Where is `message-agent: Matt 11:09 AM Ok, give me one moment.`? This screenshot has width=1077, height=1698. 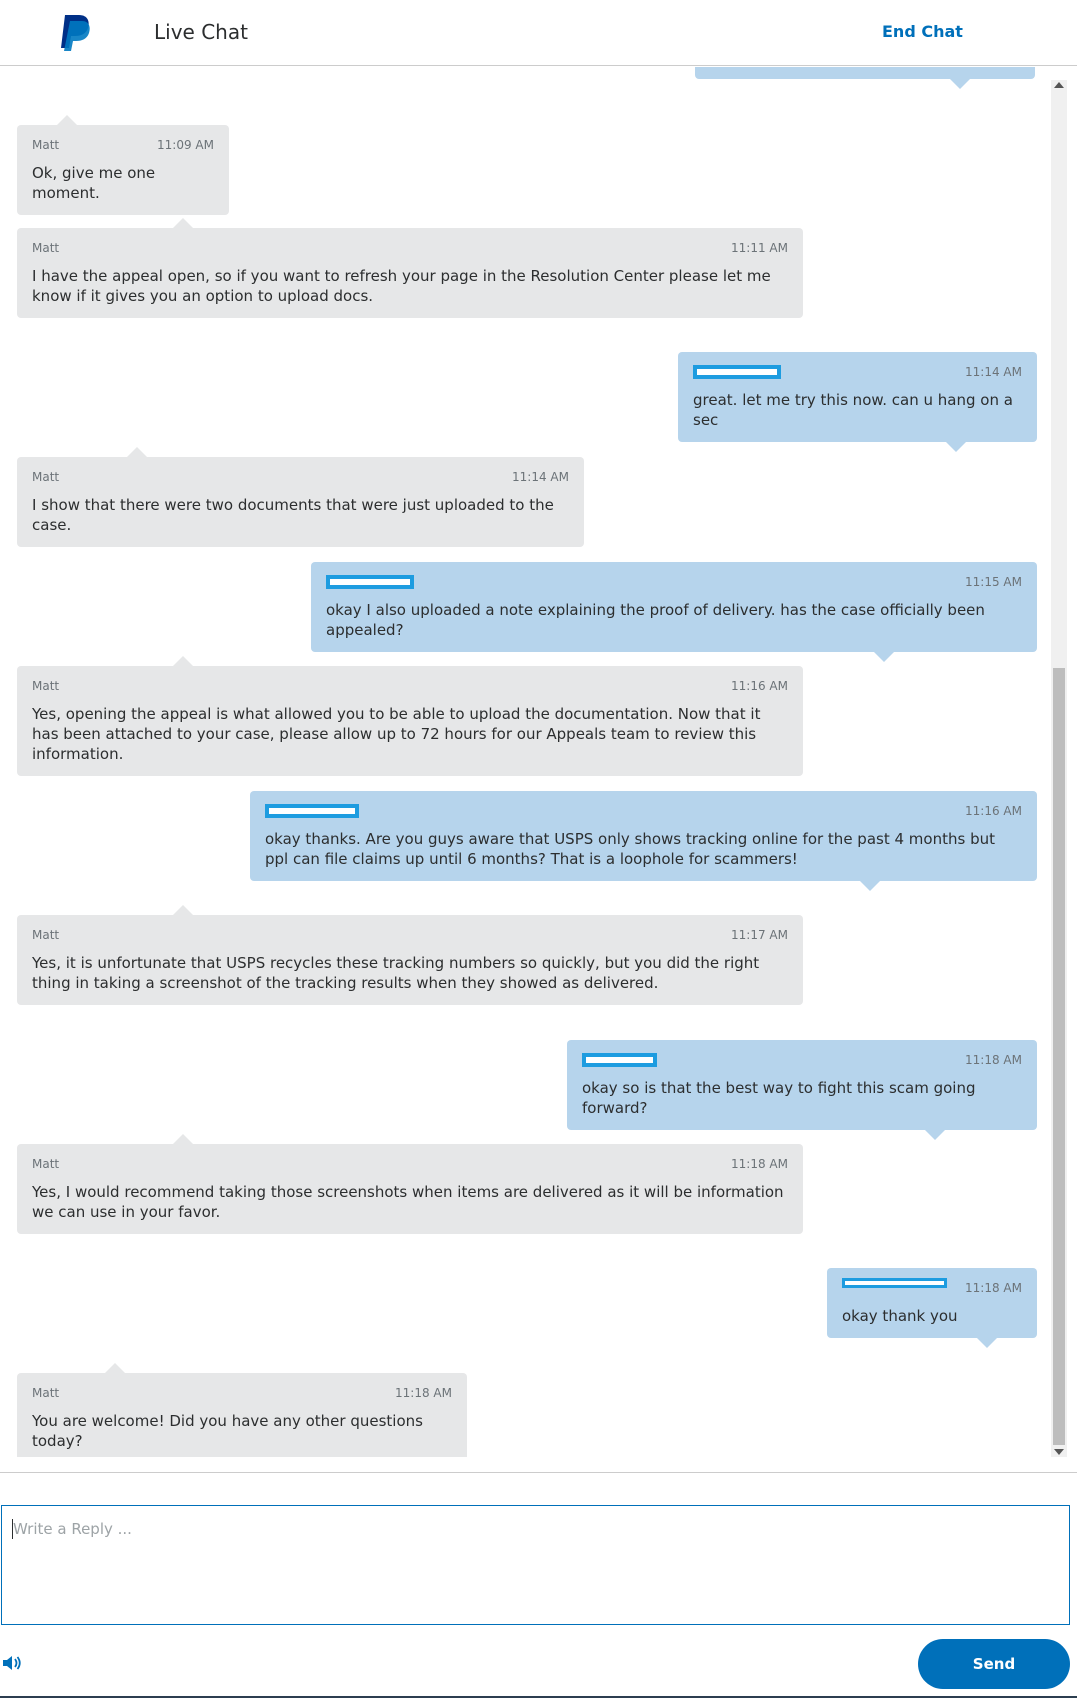 message-agent: Matt 11:09 AM Ok, give me one moment. is located at coordinates (123, 165).